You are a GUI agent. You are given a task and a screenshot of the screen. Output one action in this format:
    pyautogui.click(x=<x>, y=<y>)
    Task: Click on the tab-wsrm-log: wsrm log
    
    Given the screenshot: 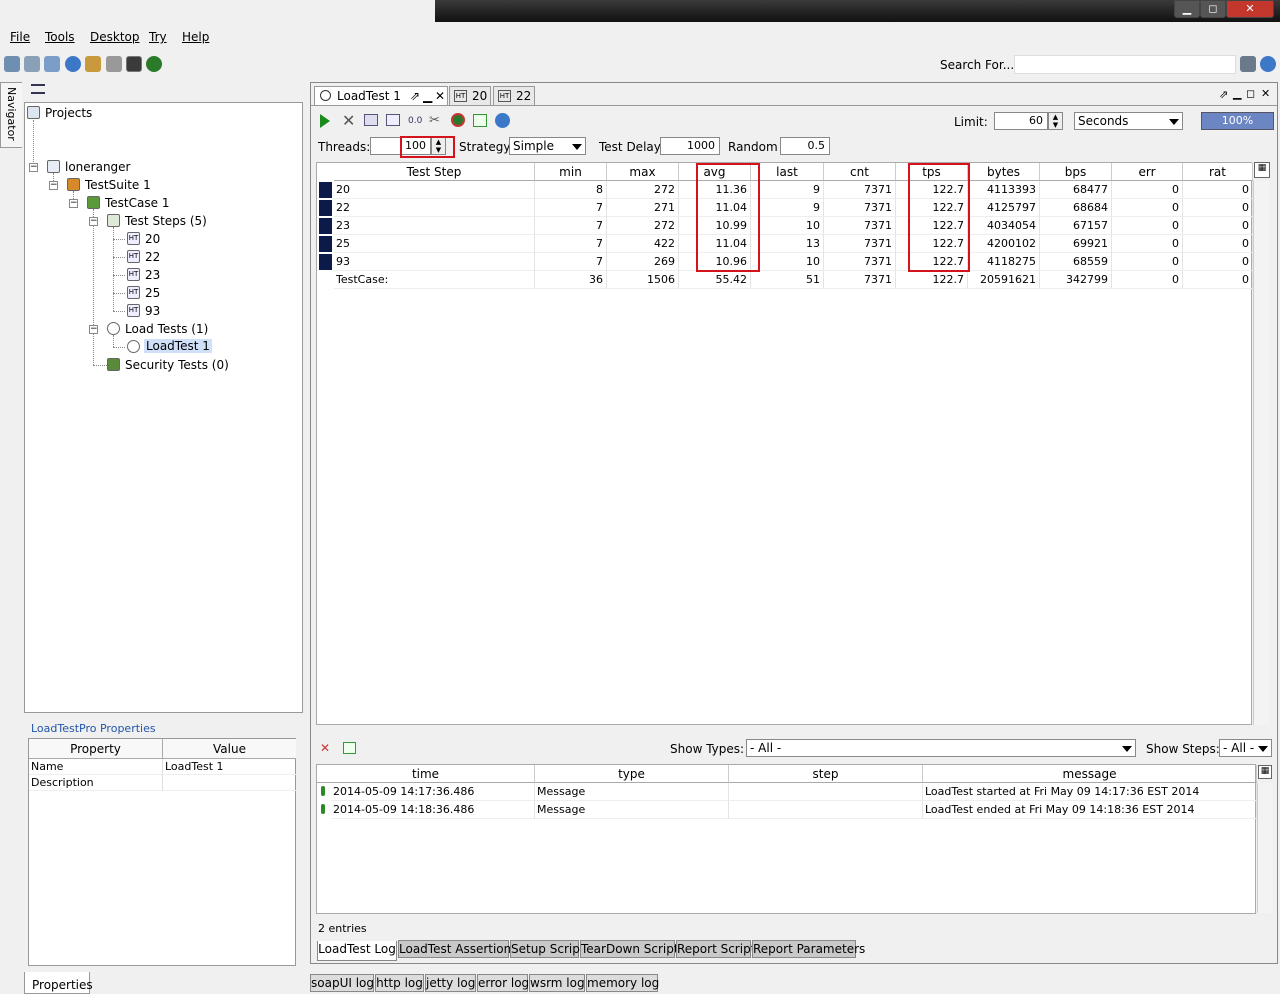 What is the action you would take?
    pyautogui.click(x=557, y=983)
    